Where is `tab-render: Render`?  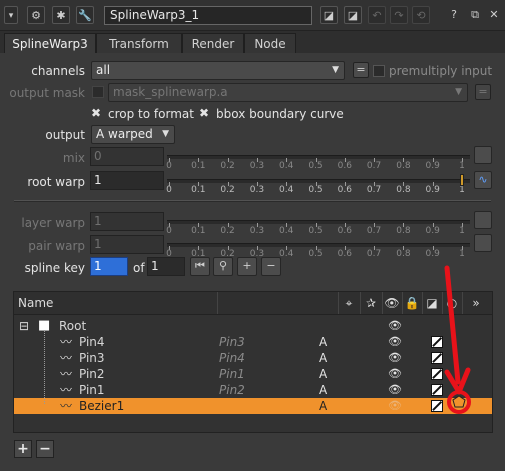 tab-render: Render is located at coordinates (213, 43).